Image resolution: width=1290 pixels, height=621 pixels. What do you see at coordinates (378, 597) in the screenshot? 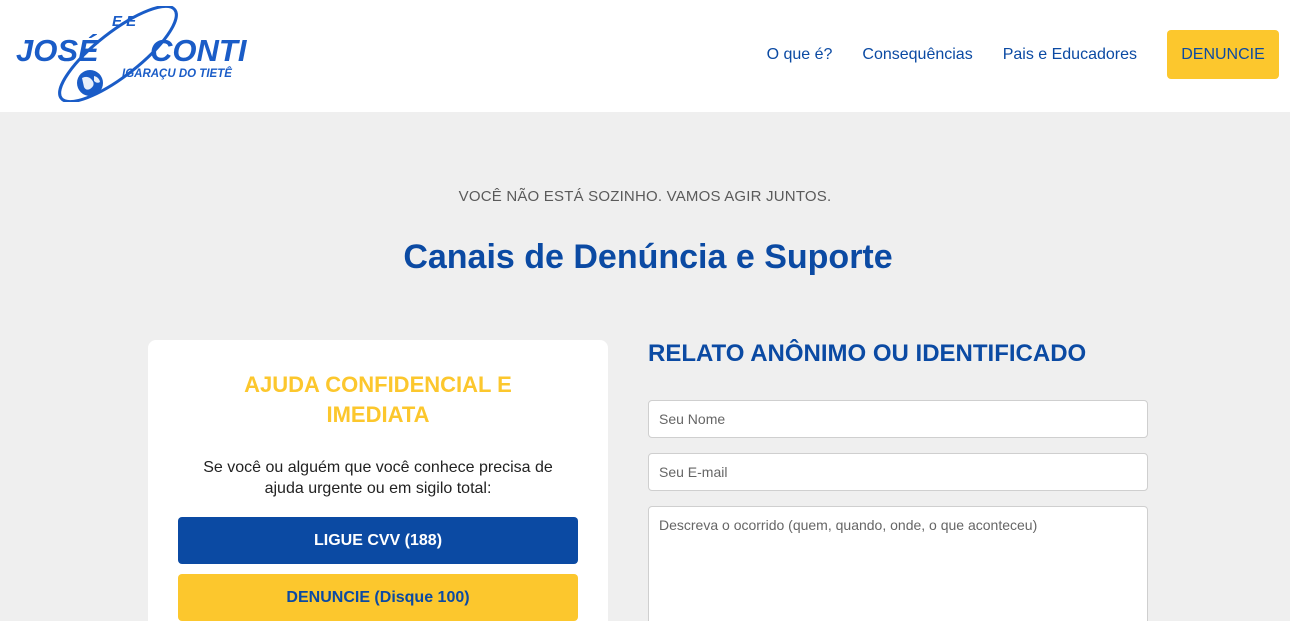
I see `disque-100-button: DENUNCIE (Disque 100)` at bounding box center [378, 597].